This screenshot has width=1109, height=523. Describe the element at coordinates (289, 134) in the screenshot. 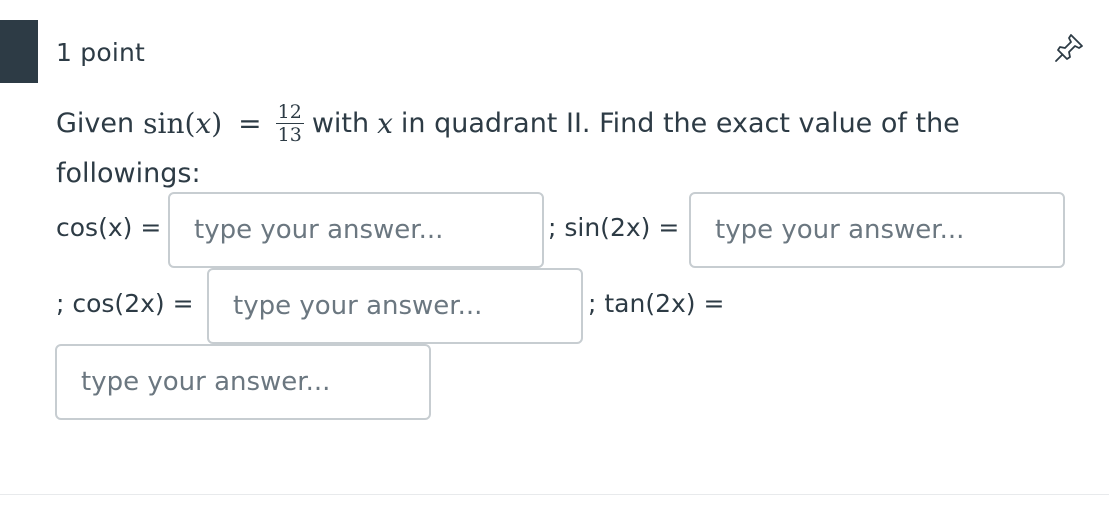

I see `fraction-denominator: 13` at that location.